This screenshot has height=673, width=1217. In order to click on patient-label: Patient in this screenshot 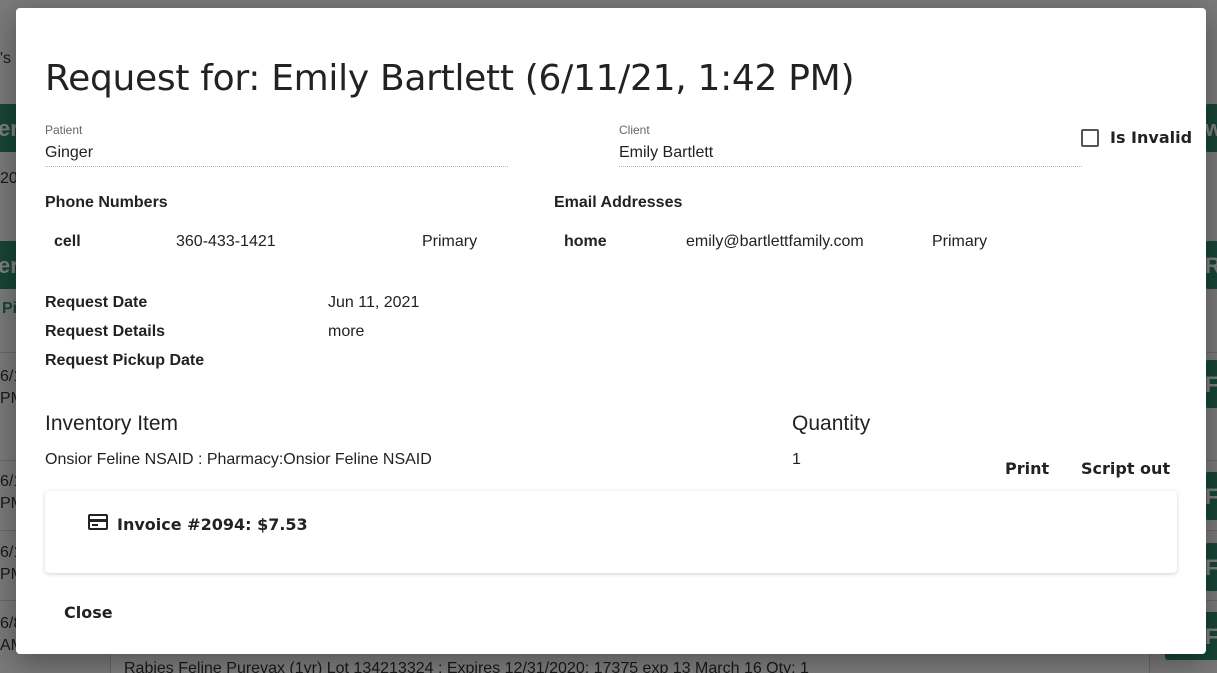, I will do `click(64, 130)`.